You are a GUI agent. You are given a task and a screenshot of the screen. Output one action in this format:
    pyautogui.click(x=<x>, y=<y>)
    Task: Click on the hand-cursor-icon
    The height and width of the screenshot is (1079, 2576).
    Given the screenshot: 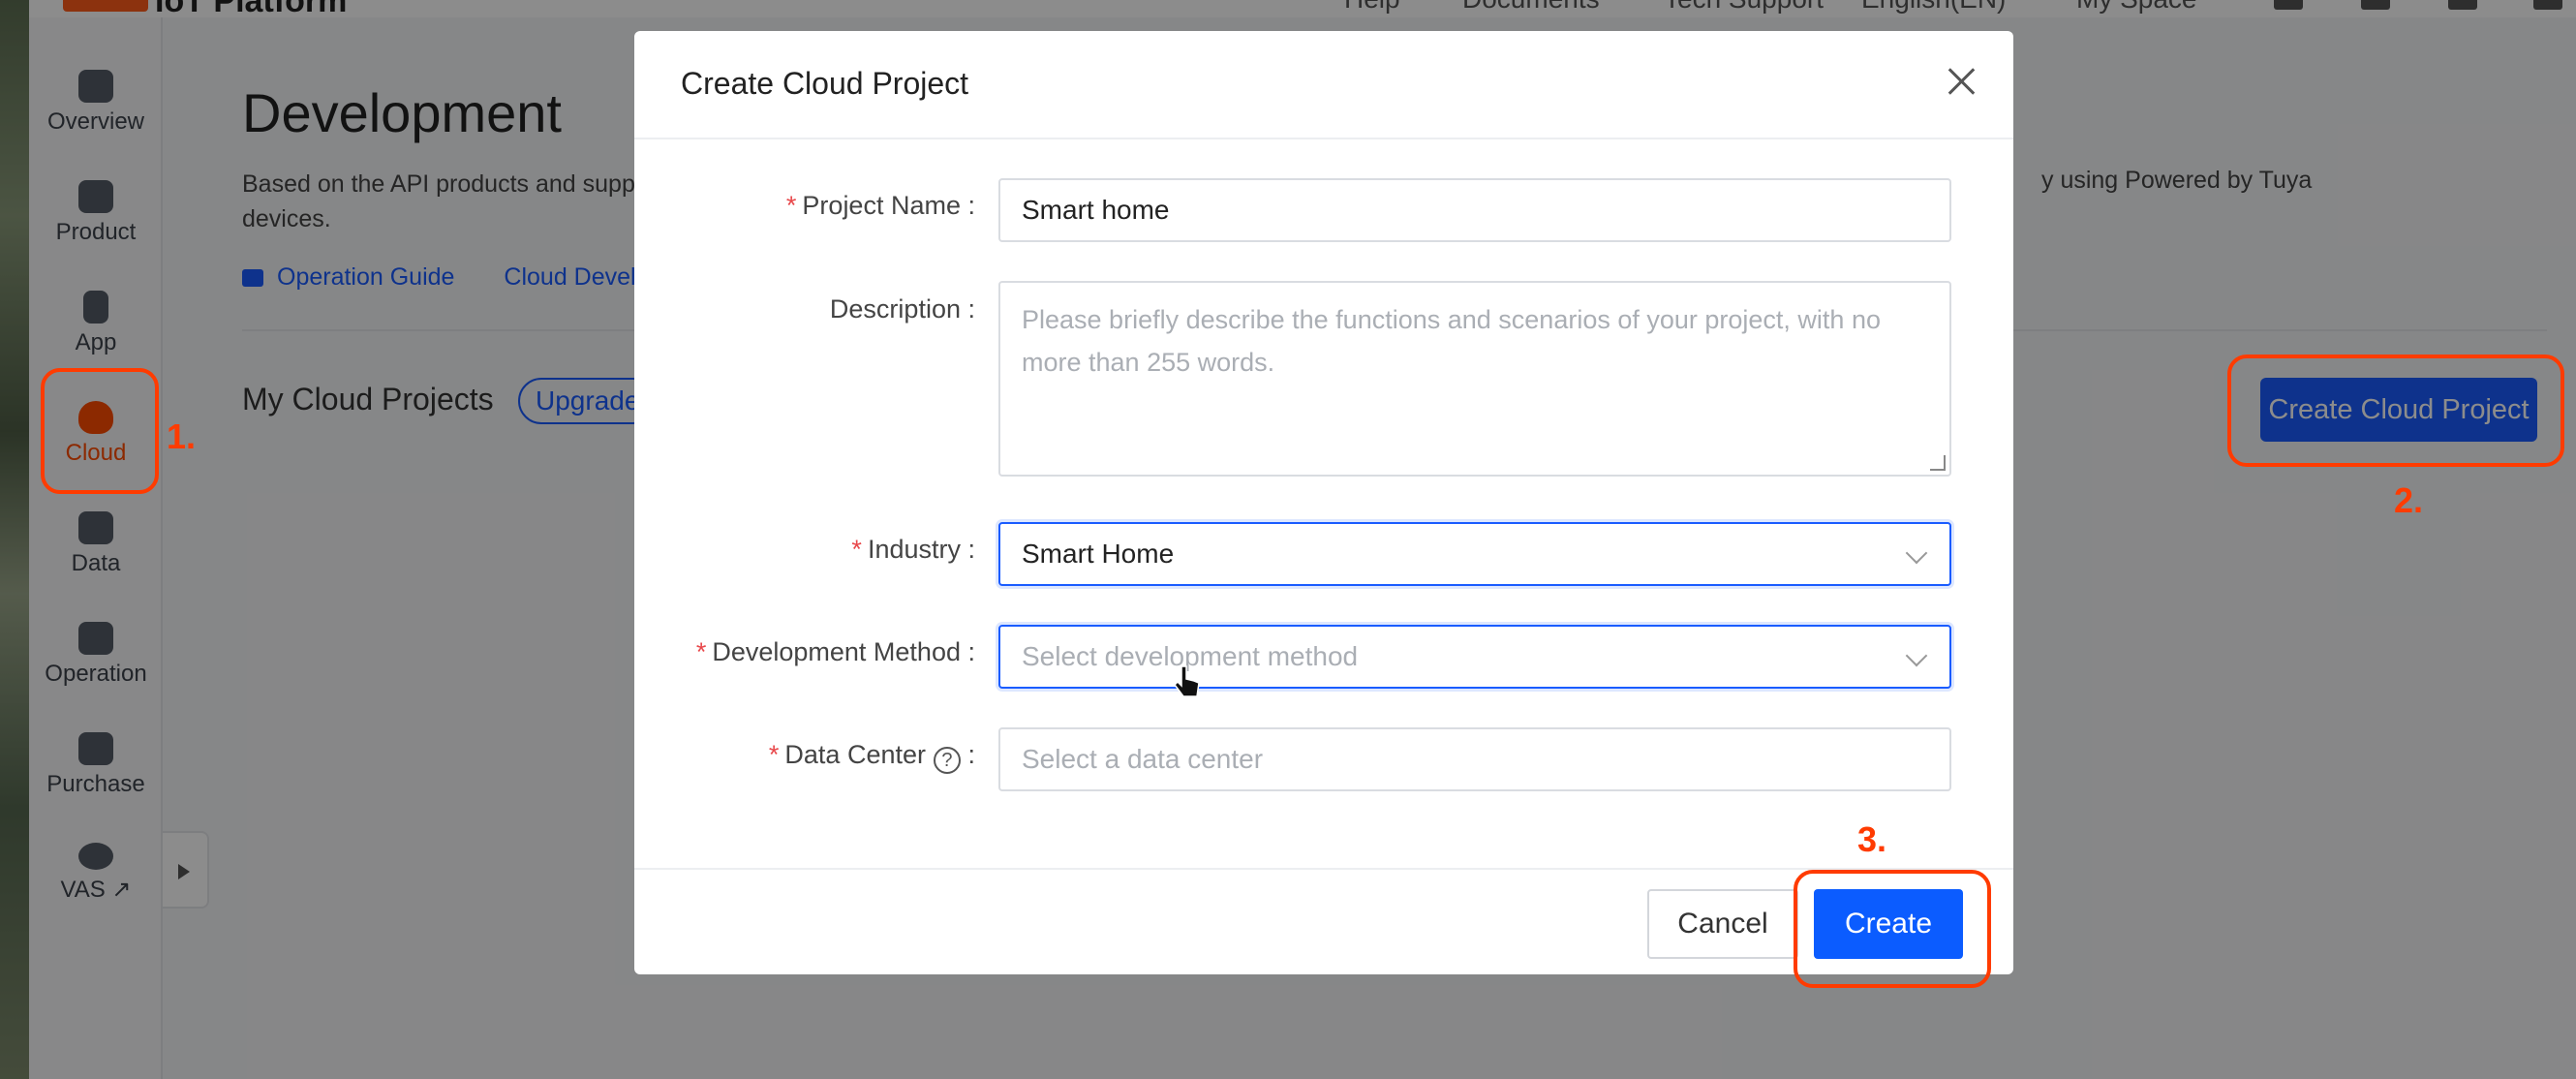 What is the action you would take?
    pyautogui.click(x=1187, y=681)
    